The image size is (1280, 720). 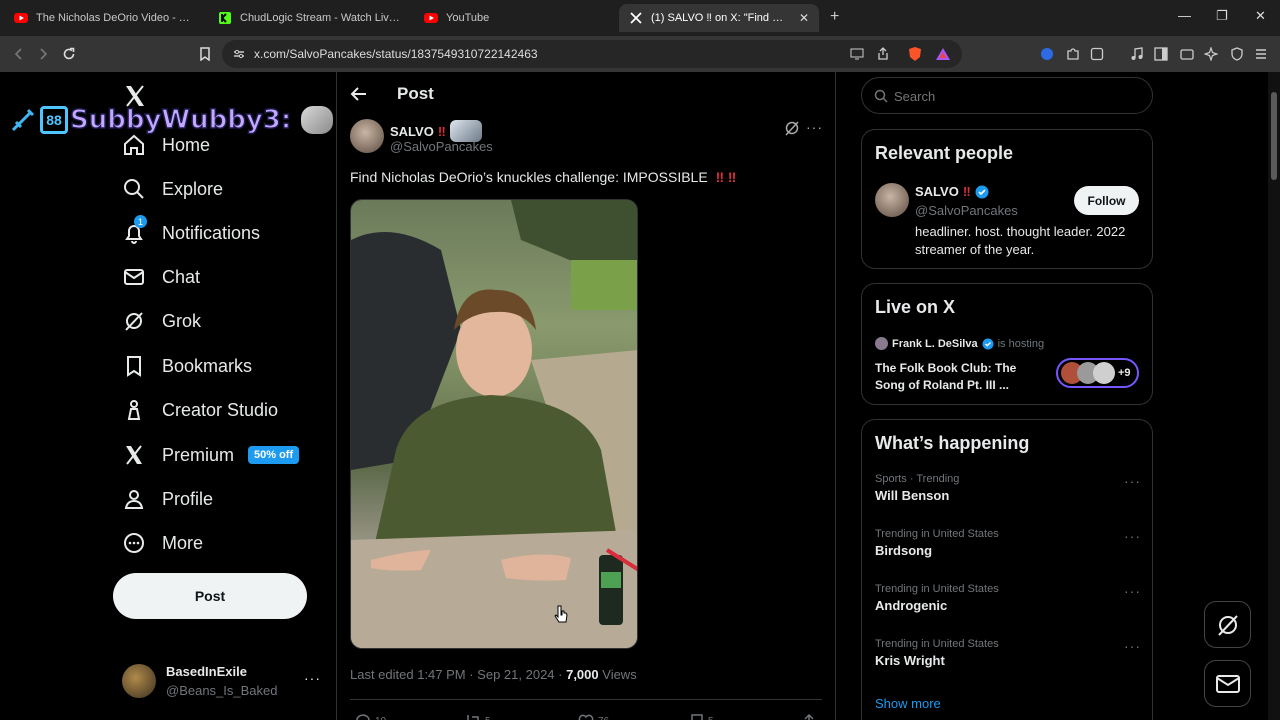 What do you see at coordinates (19, 54) in the screenshot?
I see `back-icon` at bounding box center [19, 54].